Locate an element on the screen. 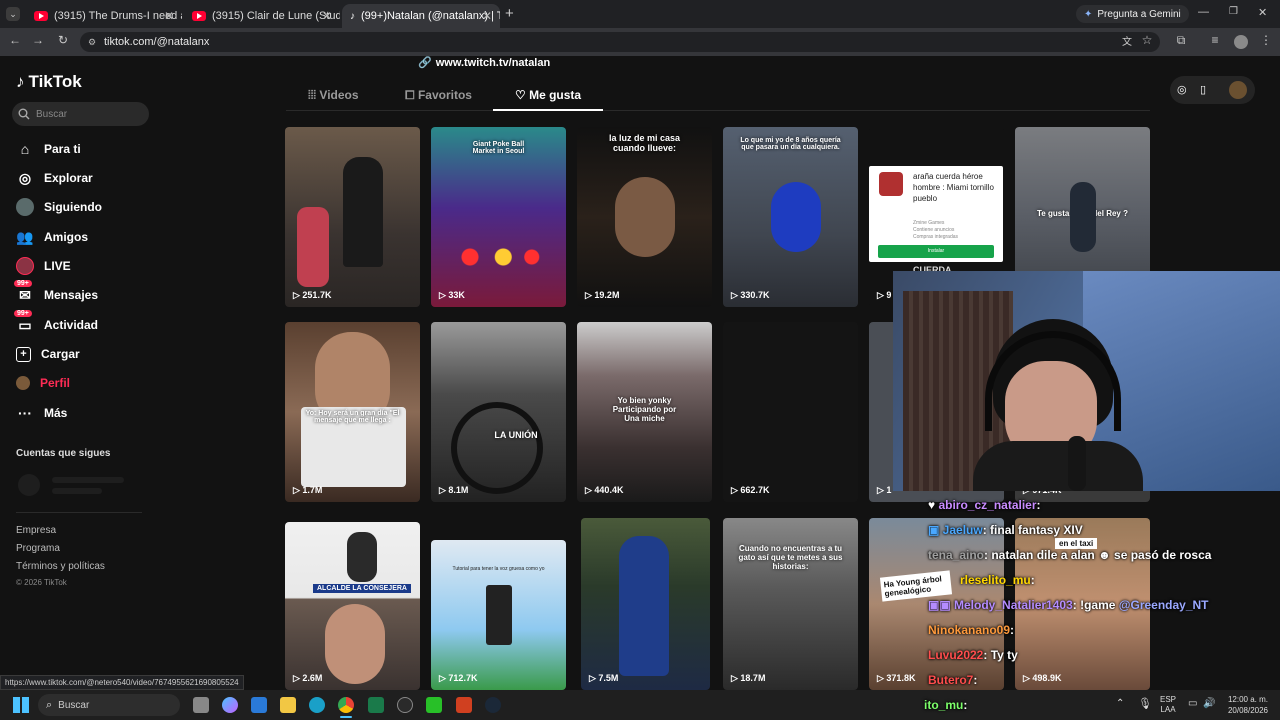  video-views: ▷ 1 is located at coordinates (884, 490).